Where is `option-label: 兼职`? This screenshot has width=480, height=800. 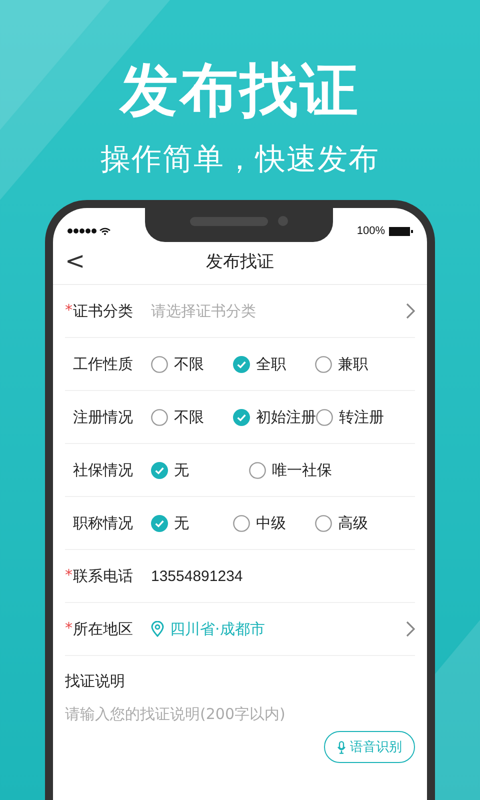 option-label: 兼职 is located at coordinates (353, 364).